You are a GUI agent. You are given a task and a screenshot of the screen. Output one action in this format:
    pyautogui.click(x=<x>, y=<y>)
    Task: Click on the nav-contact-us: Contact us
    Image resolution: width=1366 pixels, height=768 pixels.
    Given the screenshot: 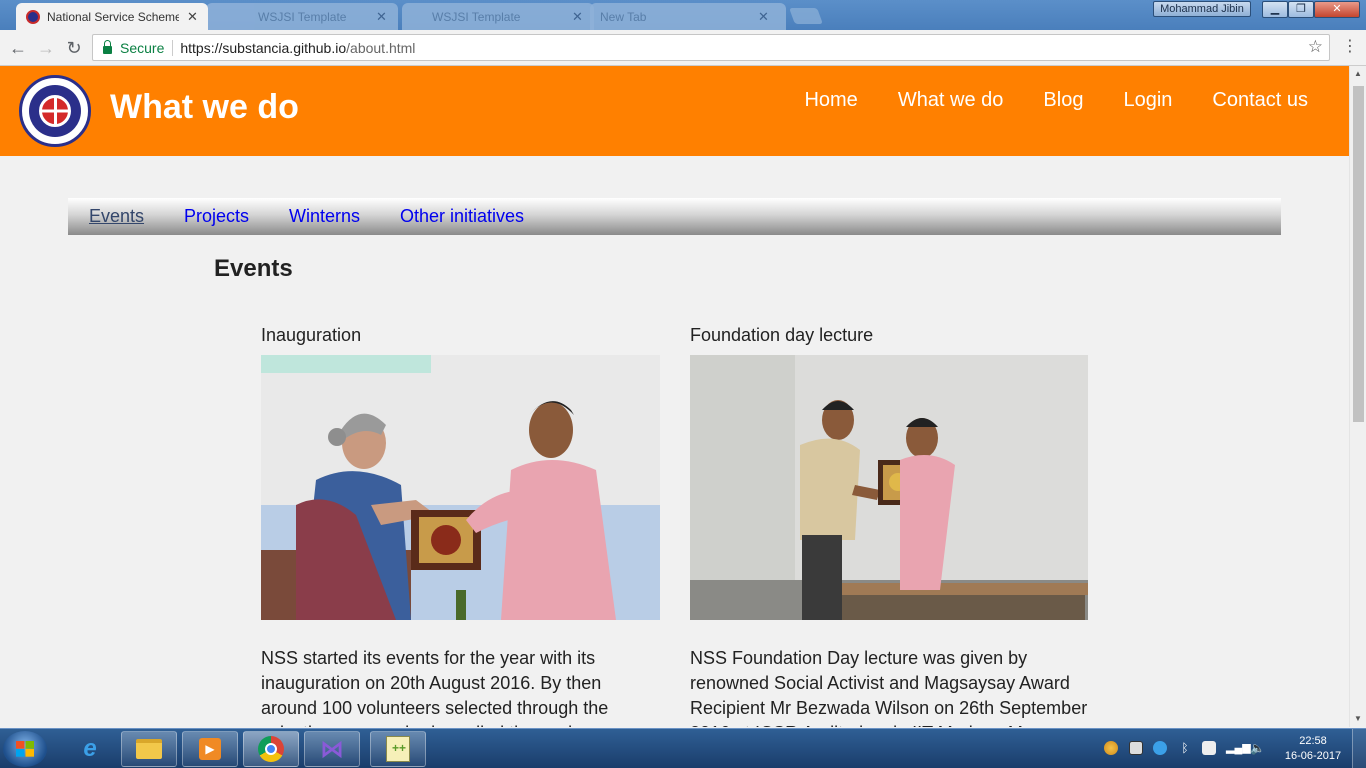 What is the action you would take?
    pyautogui.click(x=1260, y=100)
    